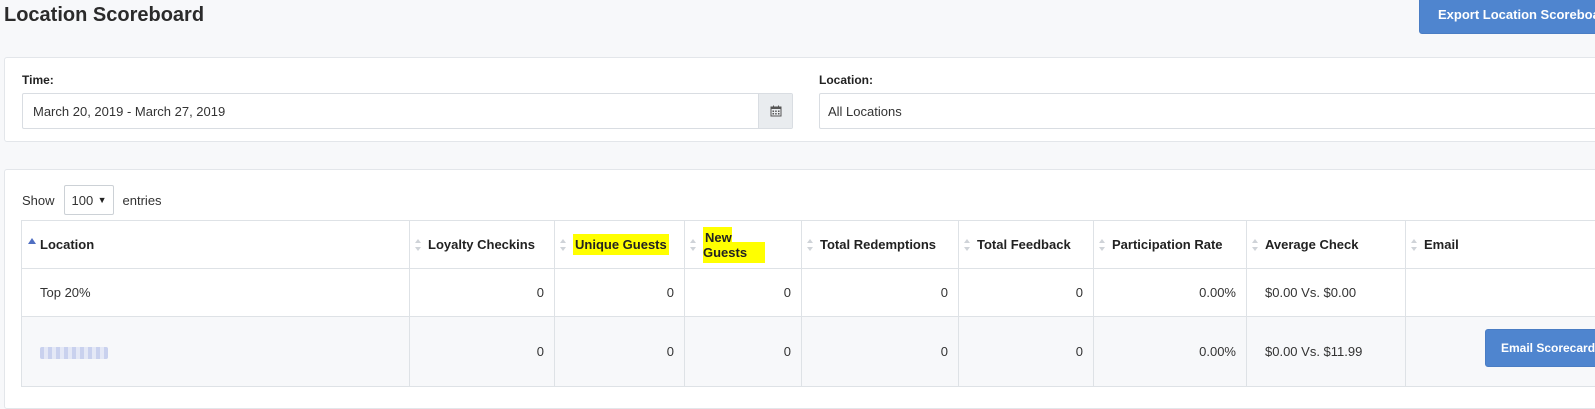 The width and height of the screenshot is (1595, 409). I want to click on cell-email, so click(1500, 293).